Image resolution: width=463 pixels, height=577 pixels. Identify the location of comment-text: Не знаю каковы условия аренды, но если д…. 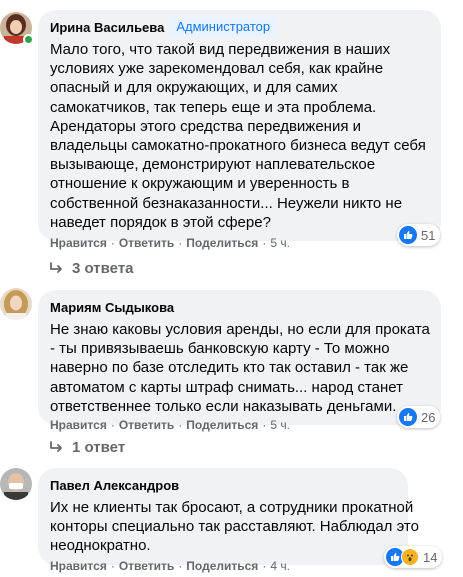
(240, 368).